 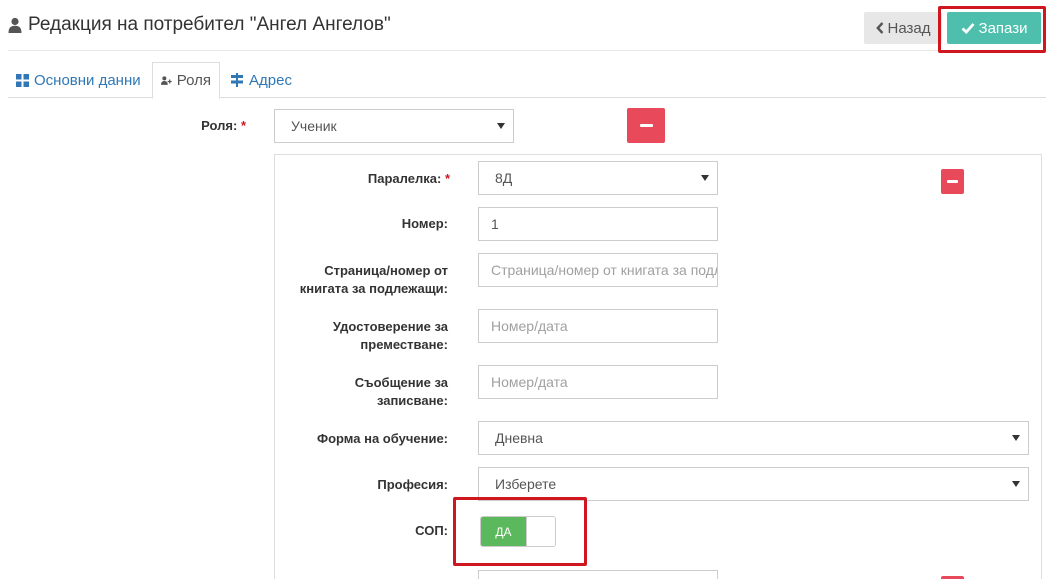 What do you see at coordinates (503, 531) in the screenshot?
I see `sop-toggle-on-label: ДА` at bounding box center [503, 531].